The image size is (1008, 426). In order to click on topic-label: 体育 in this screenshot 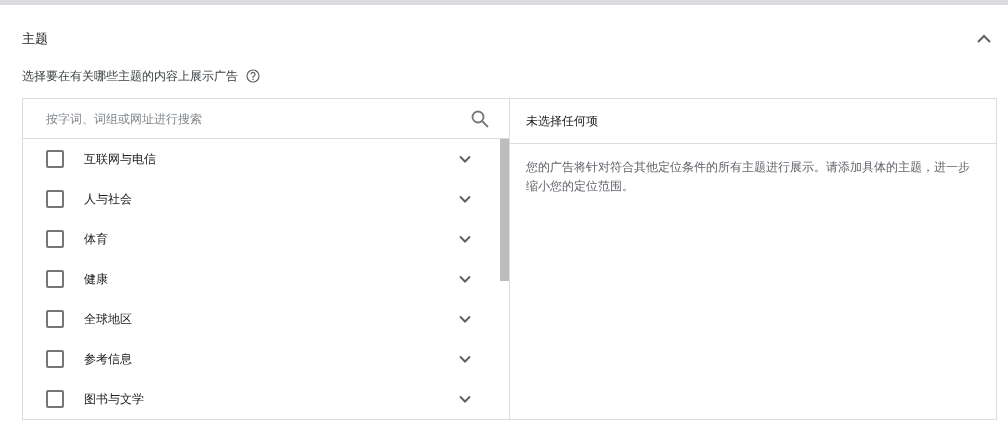, I will do `click(271, 239)`.